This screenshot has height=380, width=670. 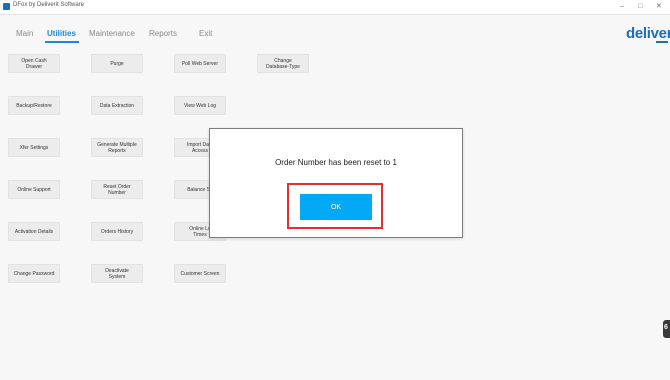 What do you see at coordinates (117, 63) in the screenshot?
I see `purge-button: Purge` at bounding box center [117, 63].